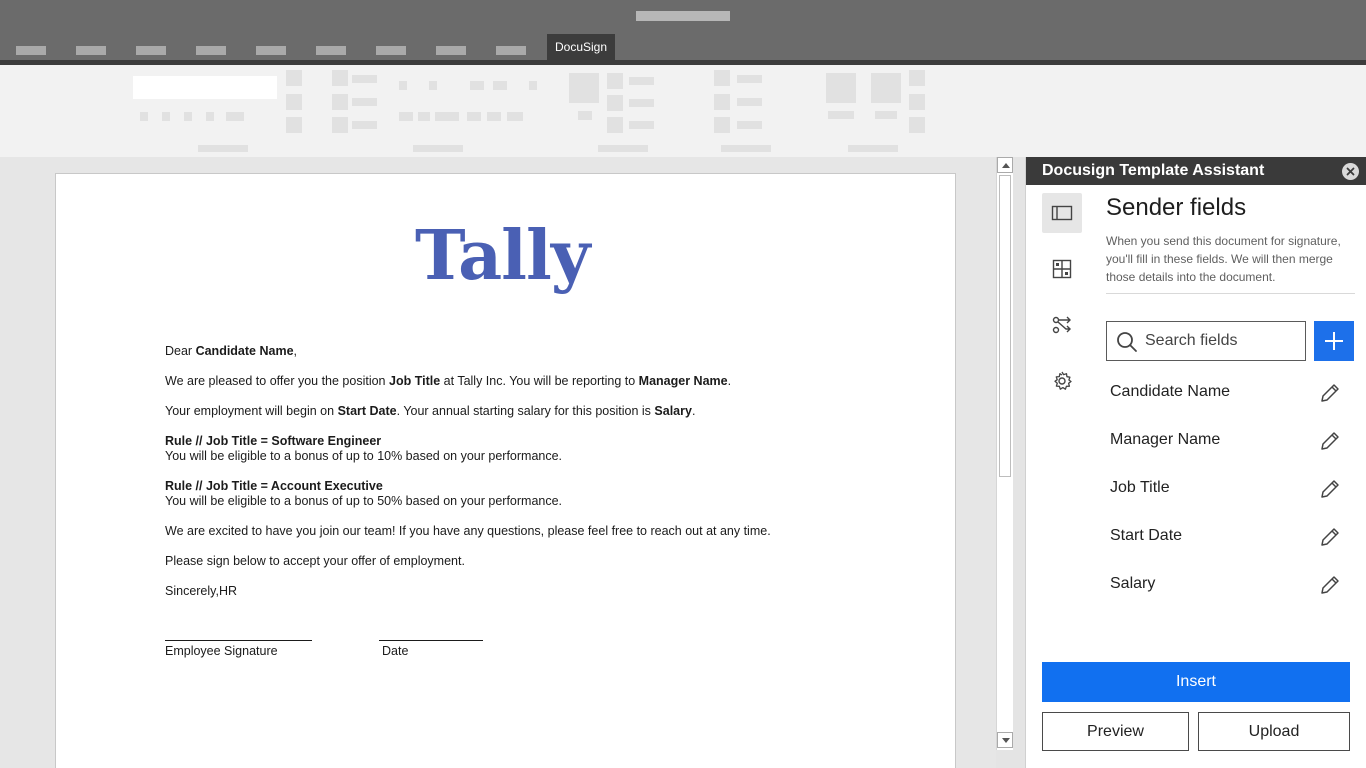  What do you see at coordinates (683, 111) in the screenshot?
I see `ribbon-toolbar` at bounding box center [683, 111].